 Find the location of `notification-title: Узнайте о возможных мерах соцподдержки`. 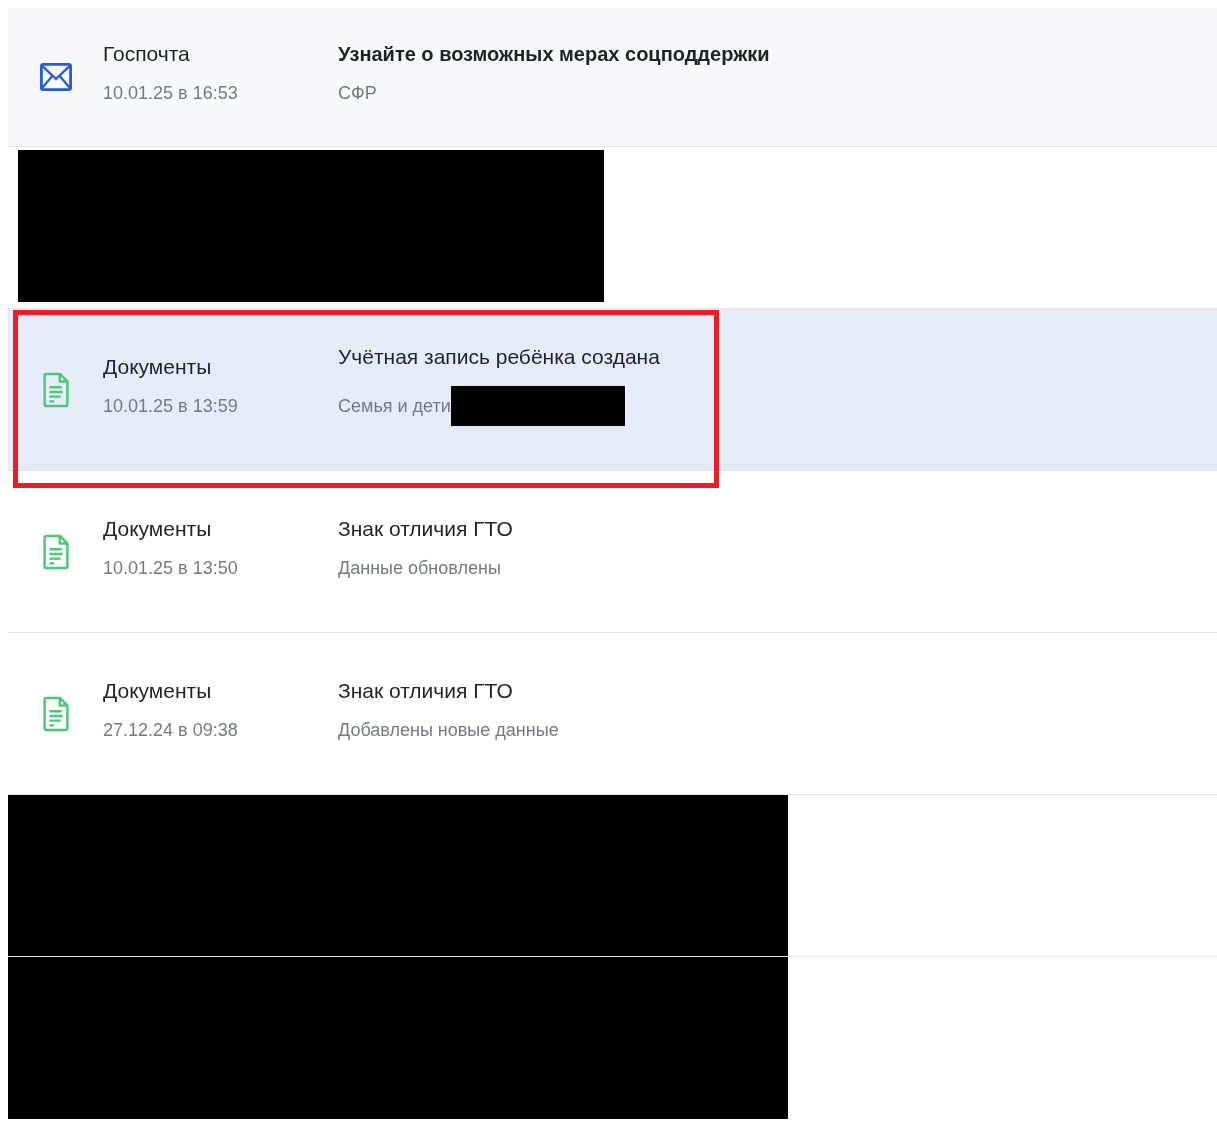

notification-title: Узнайте о возможных мерах соцподдержки is located at coordinates (554, 54).